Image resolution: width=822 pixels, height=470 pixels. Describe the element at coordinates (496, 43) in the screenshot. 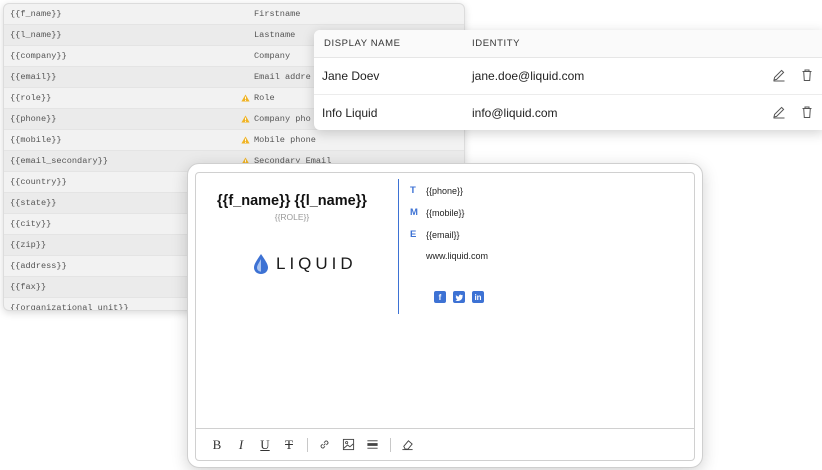

I see `identity-header: IDENTITY` at that location.